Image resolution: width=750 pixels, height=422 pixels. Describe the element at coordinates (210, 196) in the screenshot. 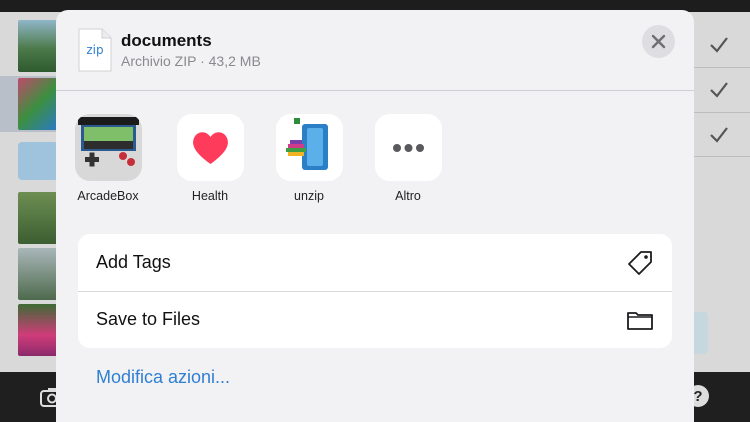

I see `app-label: Health` at that location.